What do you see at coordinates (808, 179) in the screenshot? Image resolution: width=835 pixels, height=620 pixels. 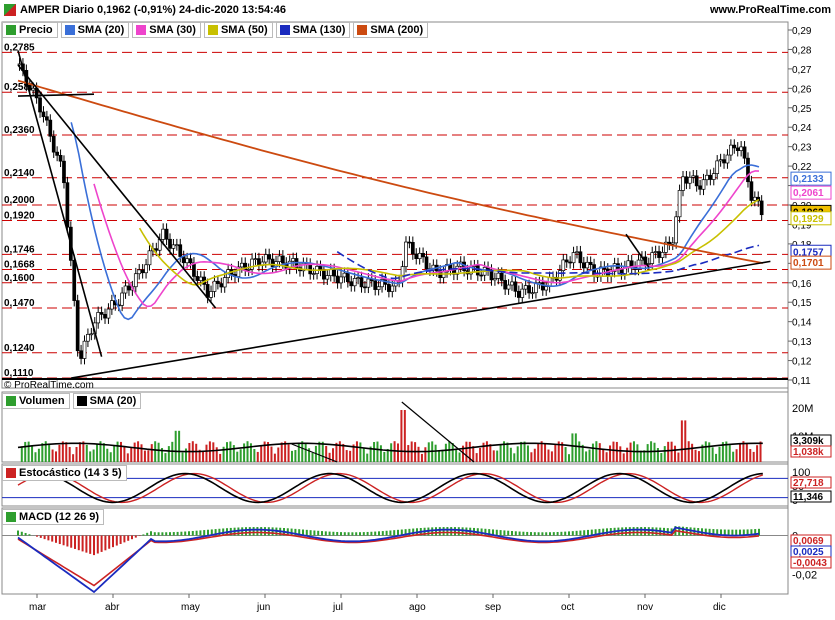 I see `last-value-label: 0,2133` at bounding box center [808, 179].